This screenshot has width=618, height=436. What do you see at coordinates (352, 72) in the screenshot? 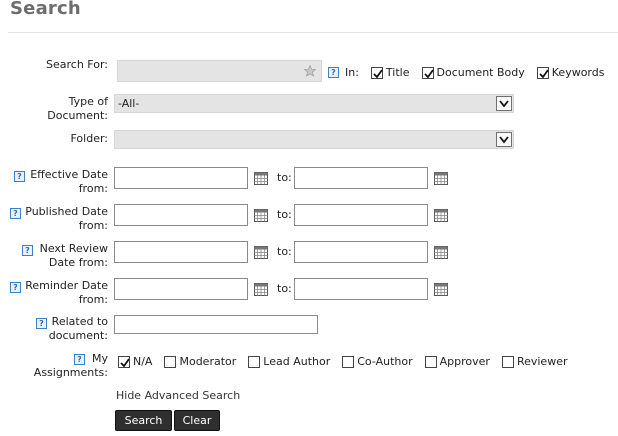
I see `in-label: In:` at bounding box center [352, 72].